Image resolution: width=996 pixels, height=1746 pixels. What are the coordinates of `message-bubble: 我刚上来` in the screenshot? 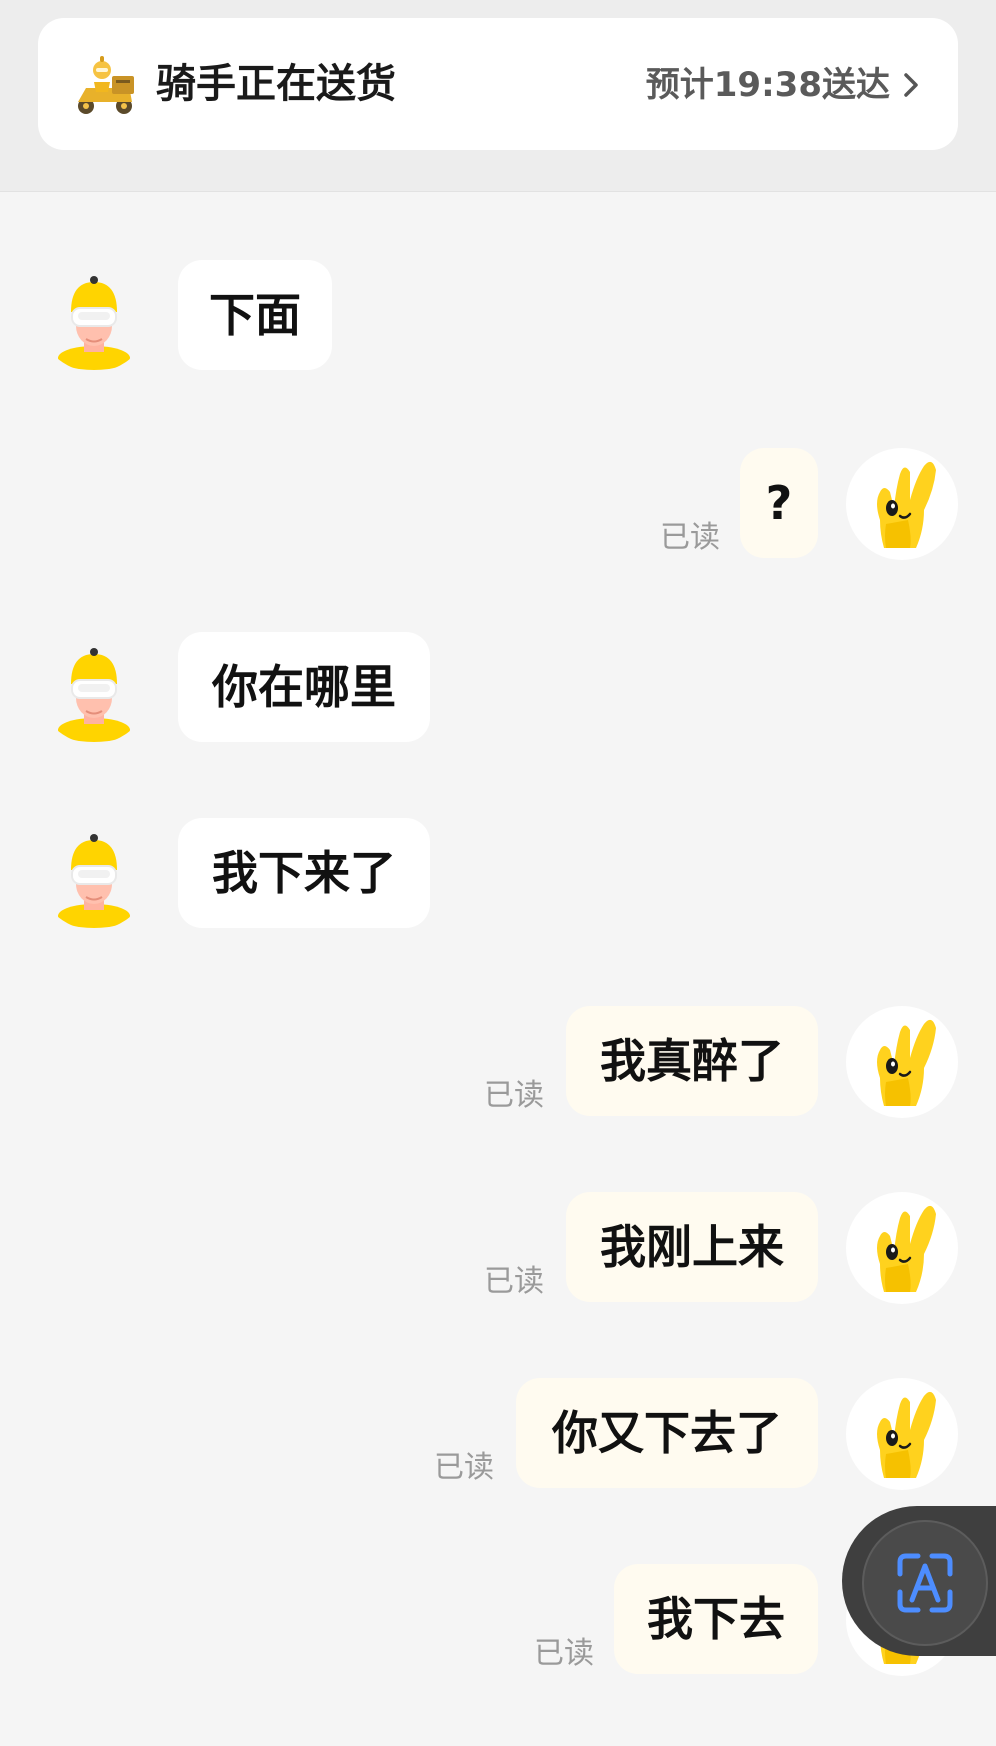 It's located at (692, 1247).